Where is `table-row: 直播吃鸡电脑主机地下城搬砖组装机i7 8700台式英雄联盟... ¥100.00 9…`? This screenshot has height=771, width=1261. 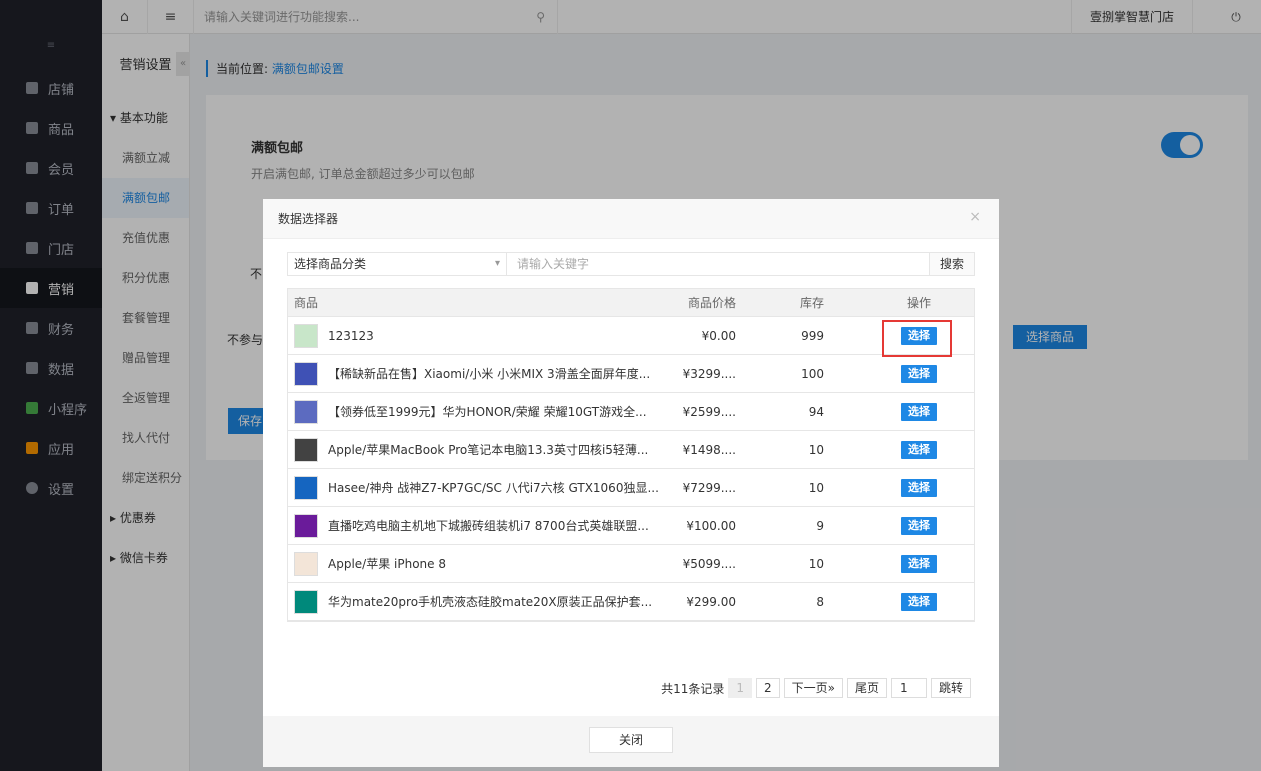
table-row: 直播吃鸡电脑主机地下城搬砖组装机i7 8700台式英雄联盟... ¥100.00 9… is located at coordinates (631, 526).